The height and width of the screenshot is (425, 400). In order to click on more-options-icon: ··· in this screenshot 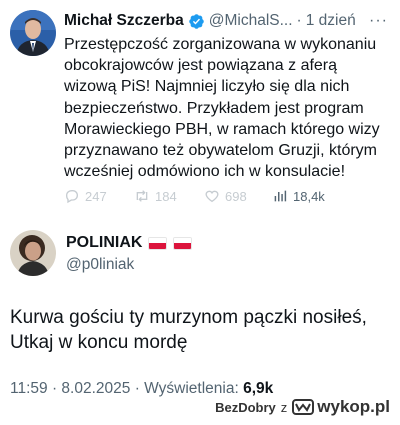, I will do `click(379, 21)`.